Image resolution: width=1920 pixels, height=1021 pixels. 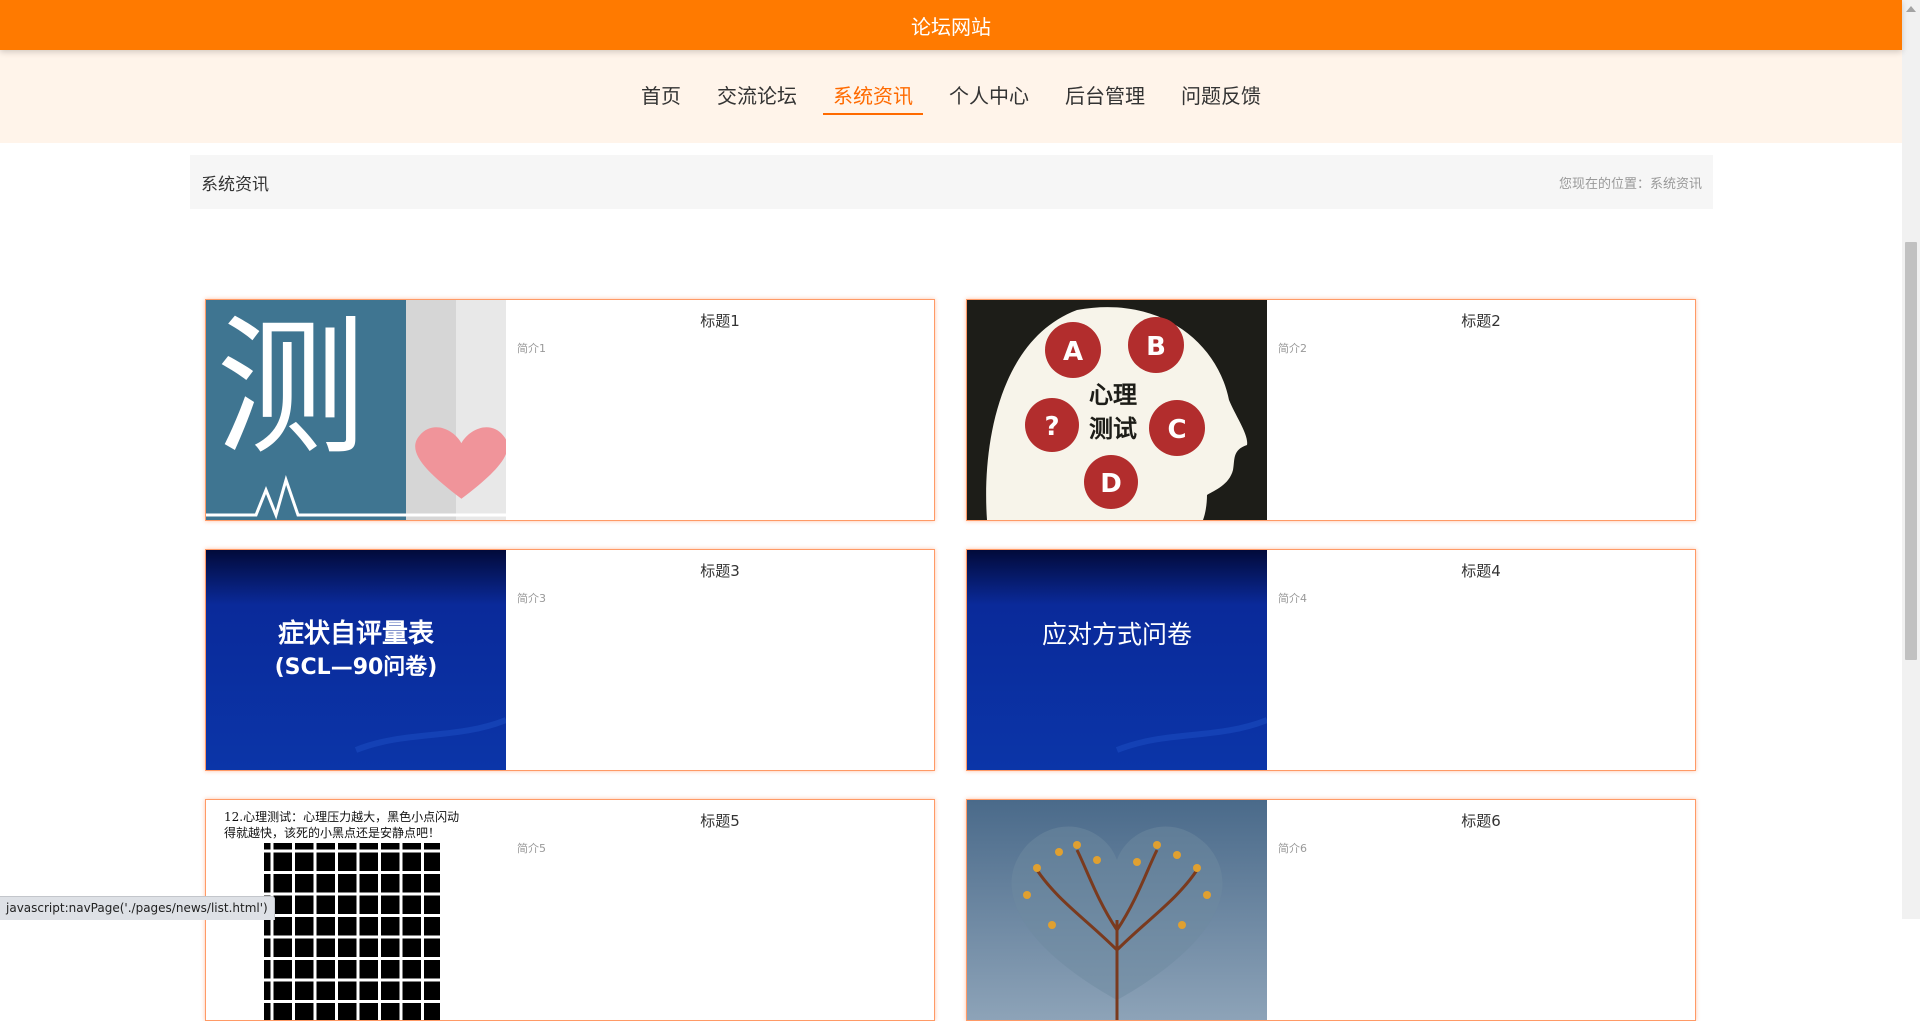 I want to click on image-line-1: 12.心理测试：心理压力越大，黑色小点闪动, so click(x=341, y=816).